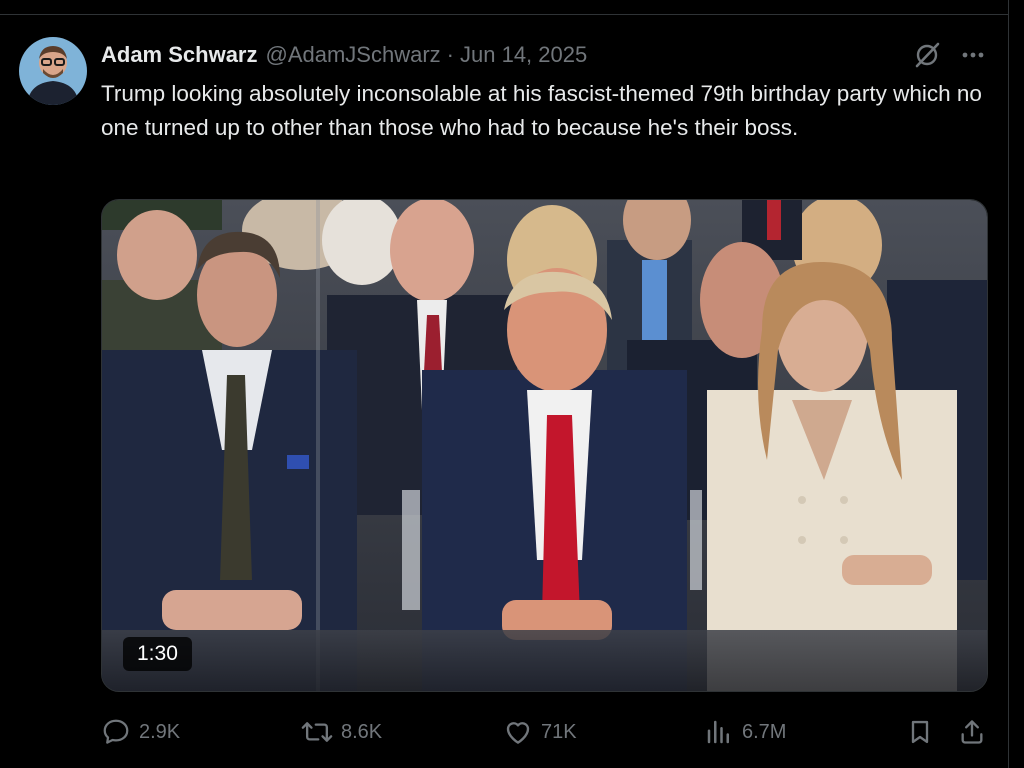  Describe the element at coordinates (317, 732) in the screenshot. I see `repost-icon` at that location.